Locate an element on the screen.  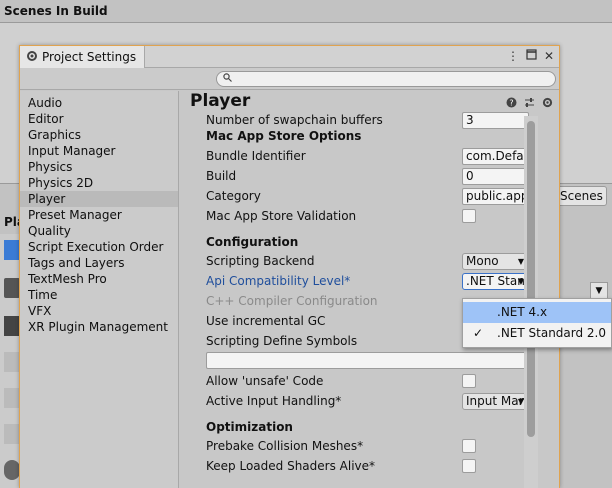
maximize-icon is located at coordinates (531, 56).